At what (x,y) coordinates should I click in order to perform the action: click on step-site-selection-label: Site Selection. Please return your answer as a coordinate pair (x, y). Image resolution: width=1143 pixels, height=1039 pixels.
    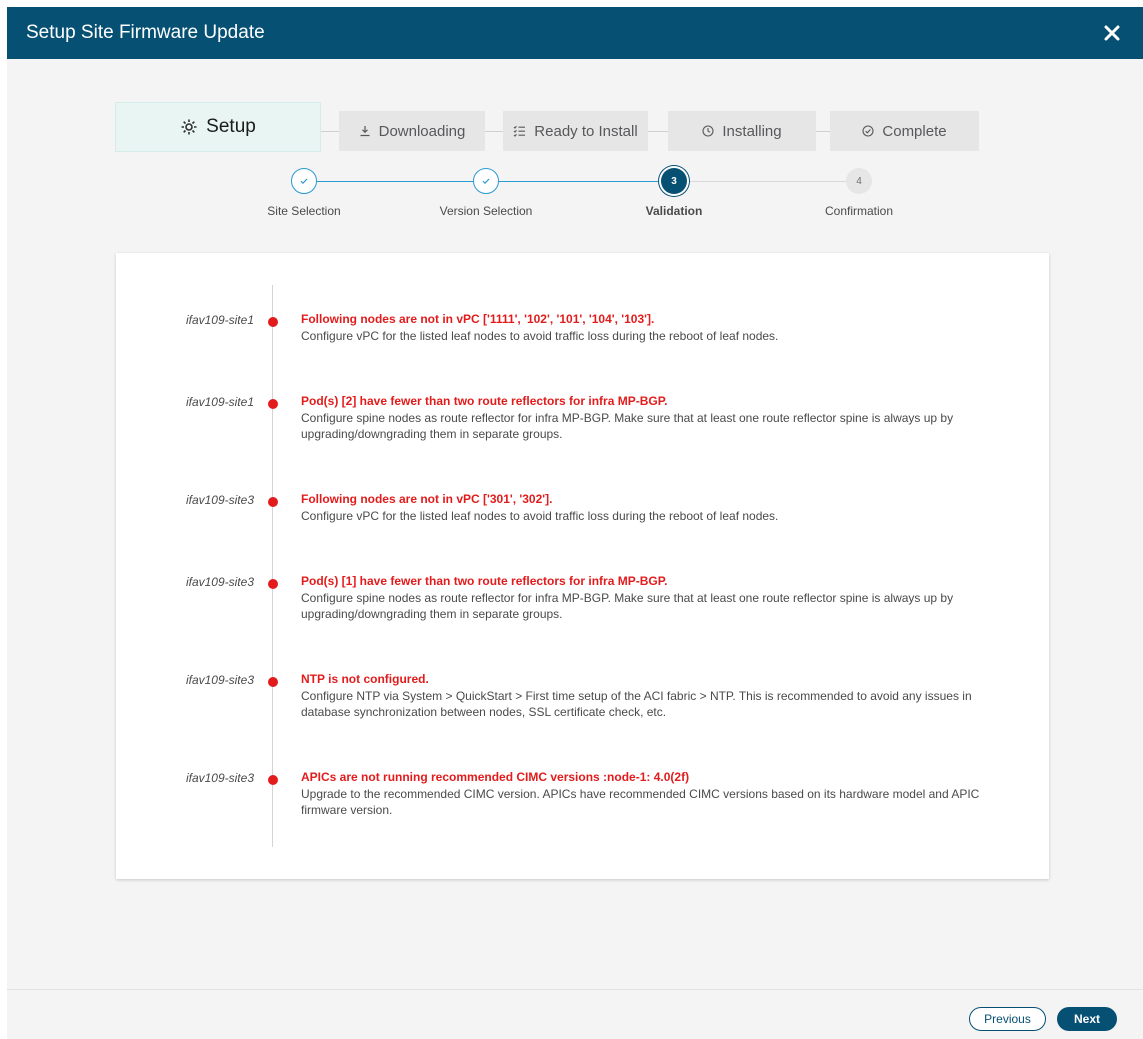
    Looking at the image, I should click on (304, 211).